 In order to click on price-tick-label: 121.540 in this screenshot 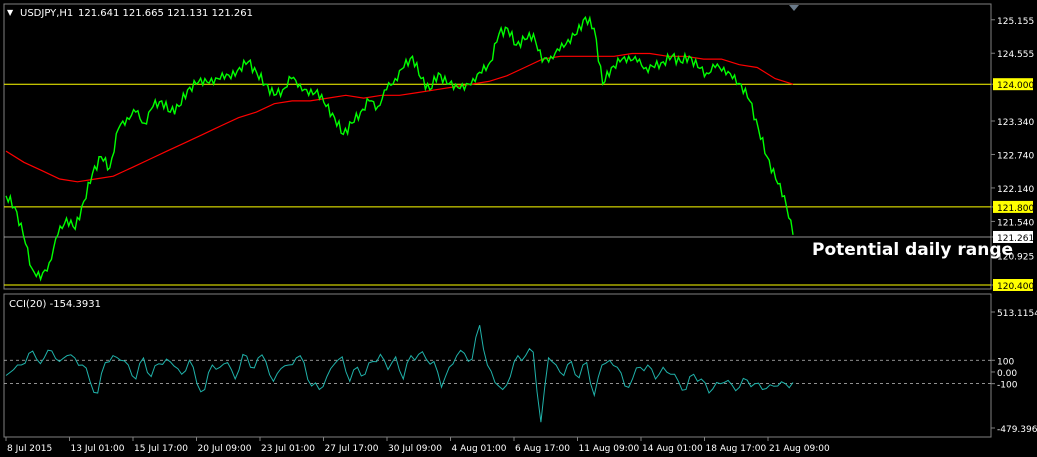, I will do `click(1015, 223)`.